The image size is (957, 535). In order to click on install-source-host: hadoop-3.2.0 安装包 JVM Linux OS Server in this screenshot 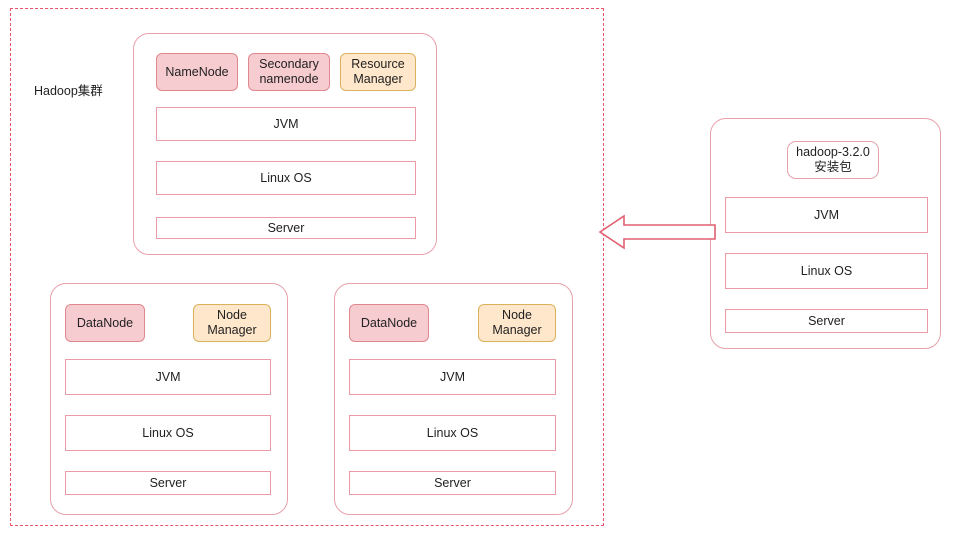, I will do `click(825, 233)`.